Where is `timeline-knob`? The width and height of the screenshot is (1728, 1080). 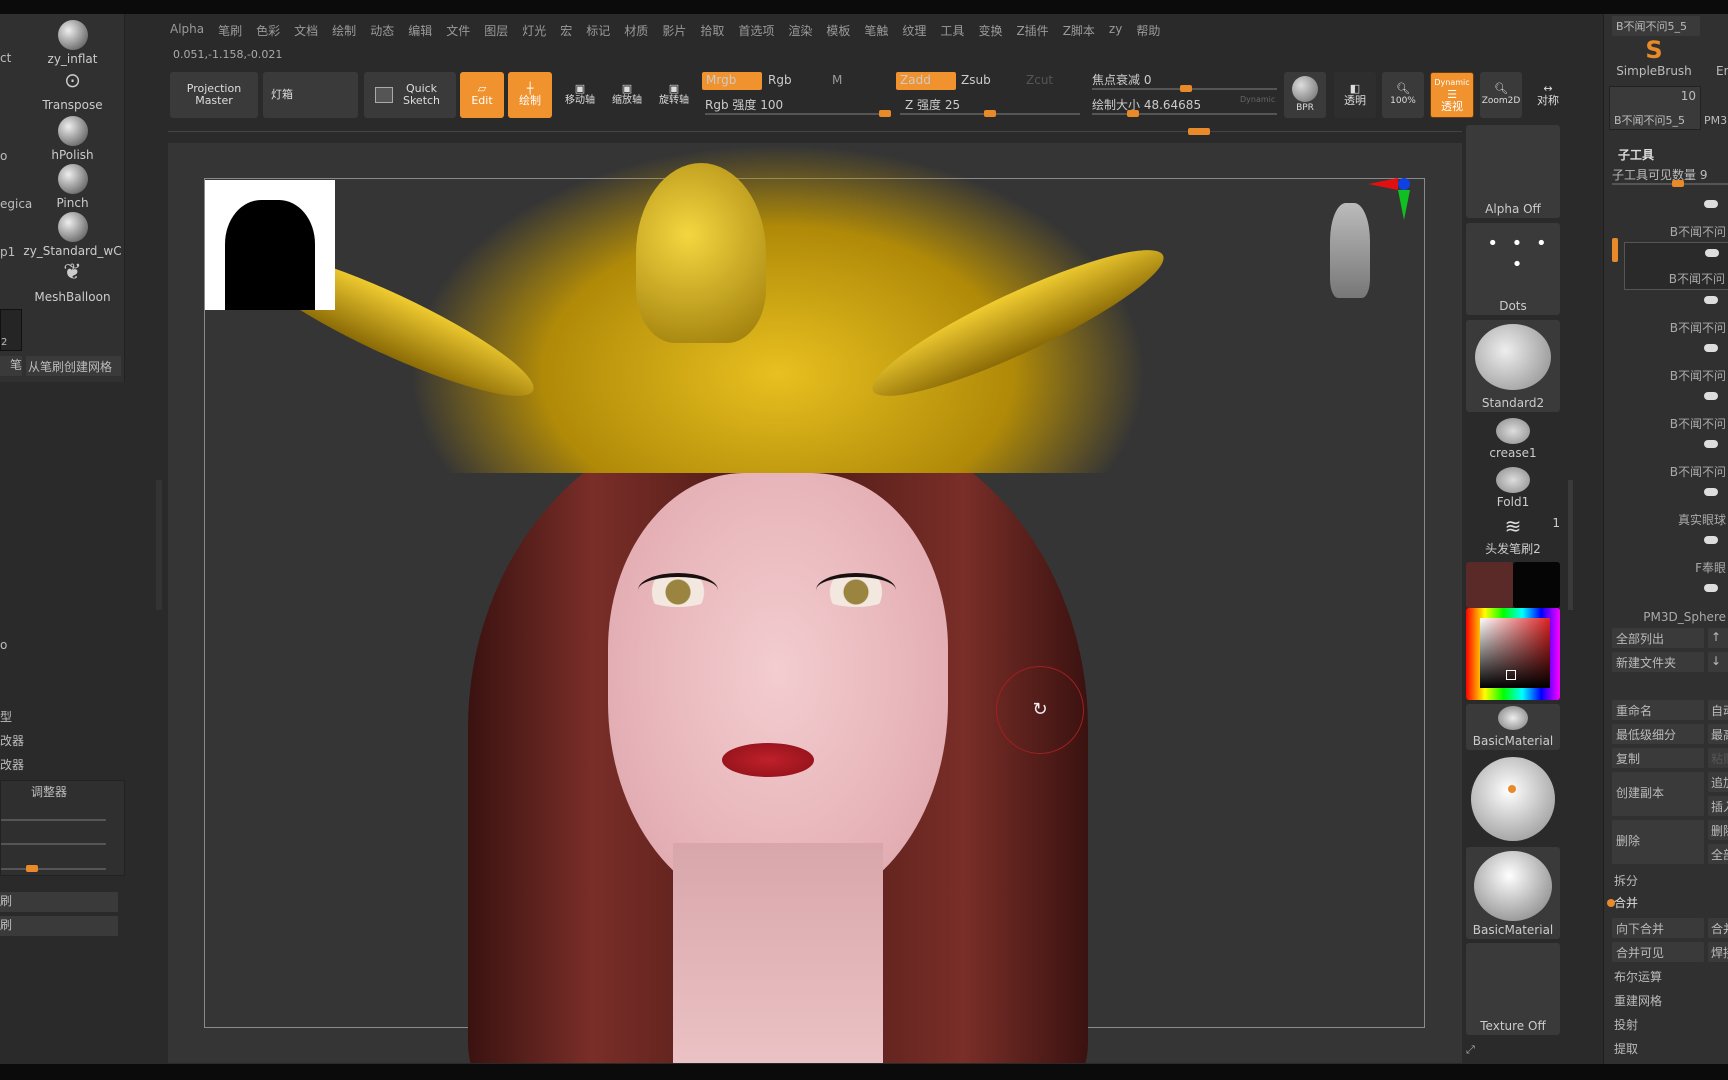 timeline-knob is located at coordinates (1199, 131).